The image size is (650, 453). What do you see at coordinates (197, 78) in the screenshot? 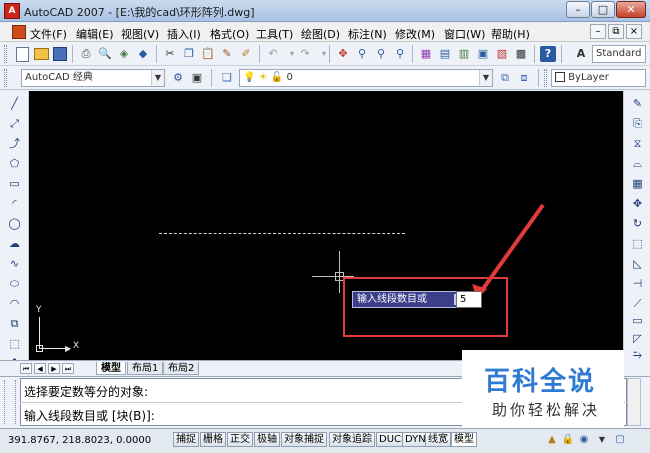
I see `my-workspace-icon: ▣` at bounding box center [197, 78].